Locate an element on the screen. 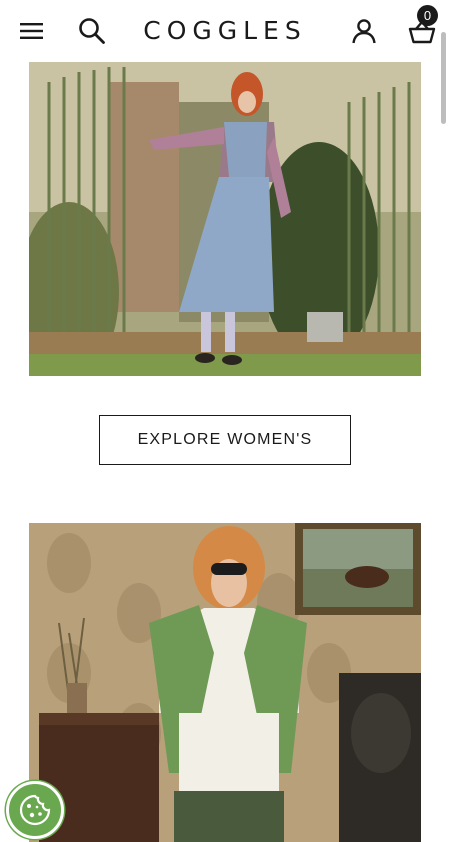 This screenshot has width=450, height=842. cookie-icon is located at coordinates (35, 810).